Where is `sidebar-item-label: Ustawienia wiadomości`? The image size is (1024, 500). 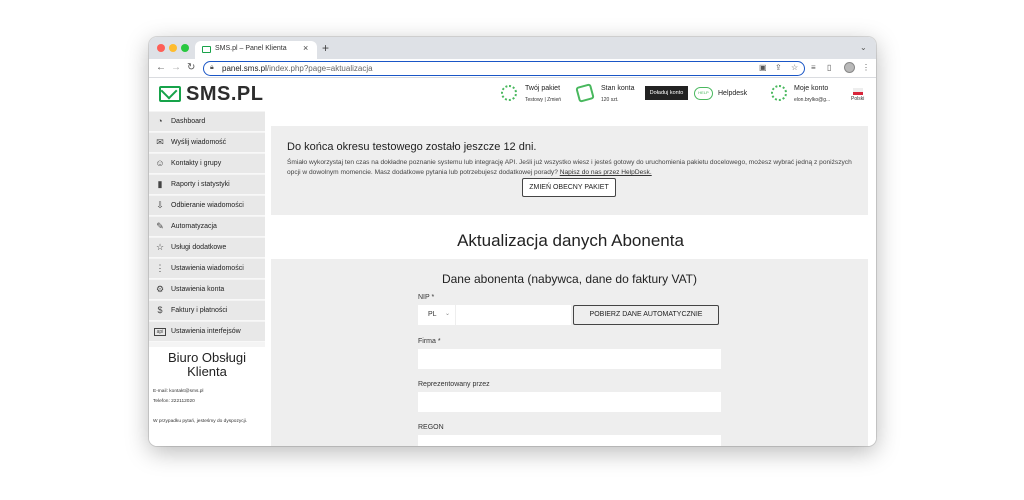
sidebar-item-label: Ustawienia wiadomości is located at coordinates (207, 268).